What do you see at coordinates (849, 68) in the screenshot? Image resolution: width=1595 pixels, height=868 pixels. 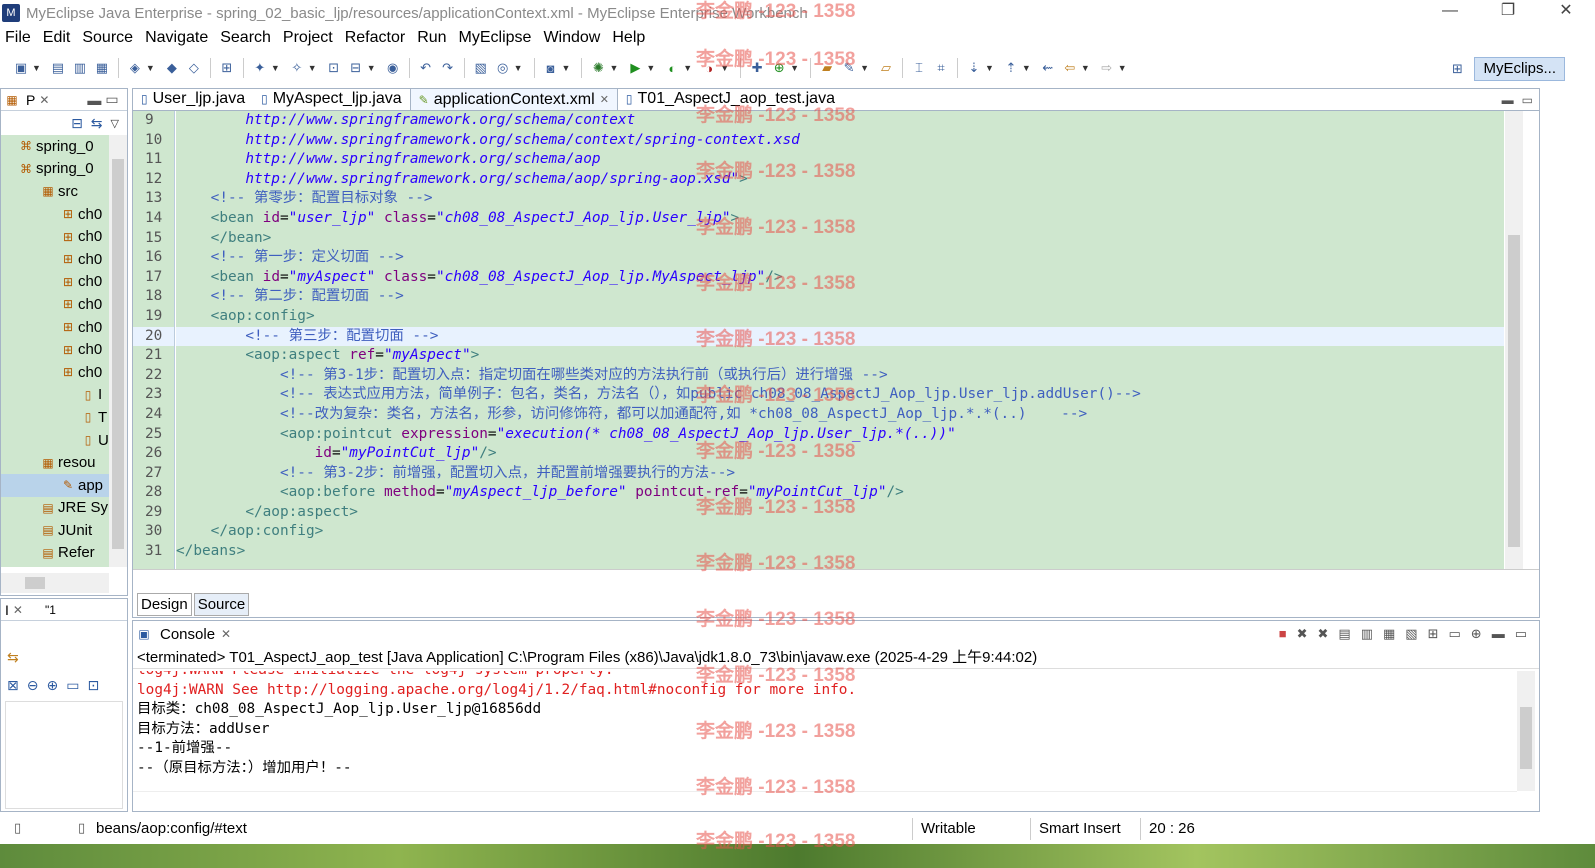 I see `search-icon: ✎` at bounding box center [849, 68].